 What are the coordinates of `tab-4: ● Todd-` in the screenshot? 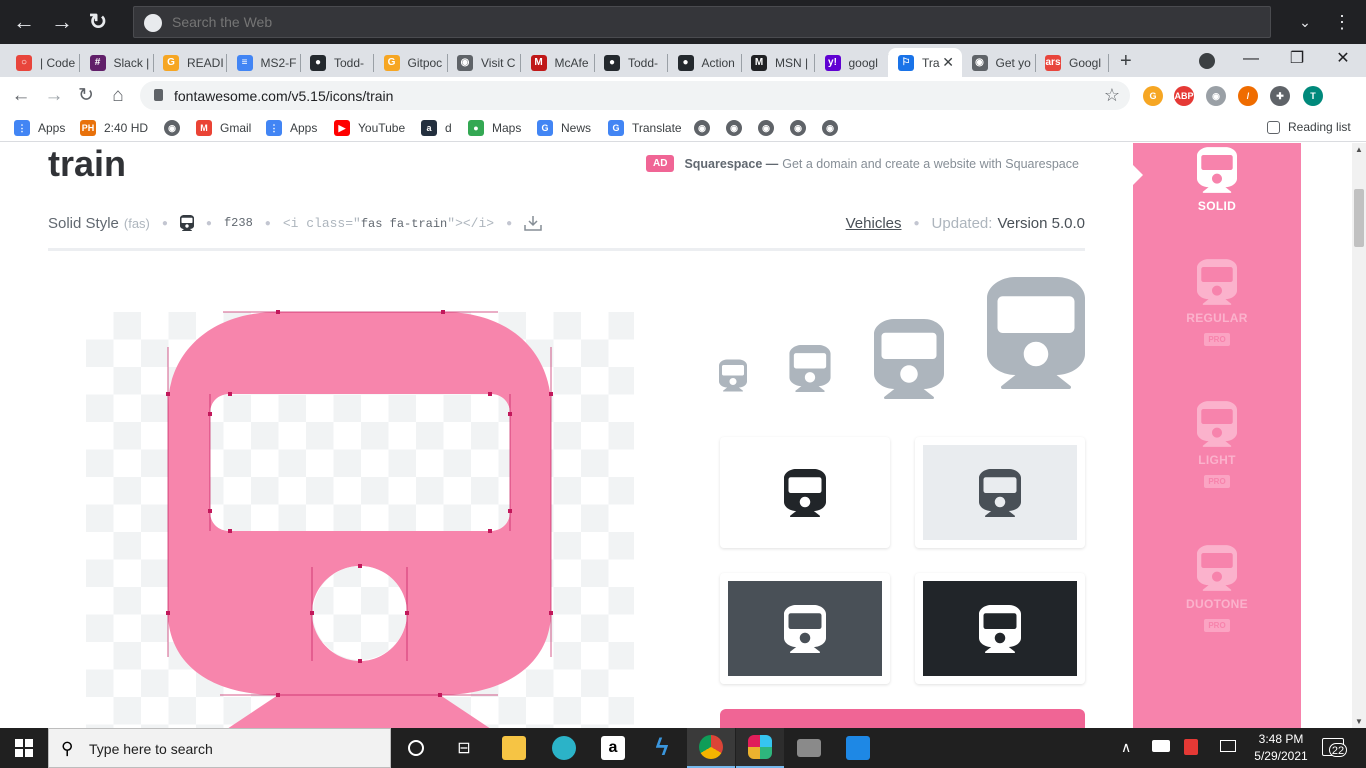 It's located at (337, 62).